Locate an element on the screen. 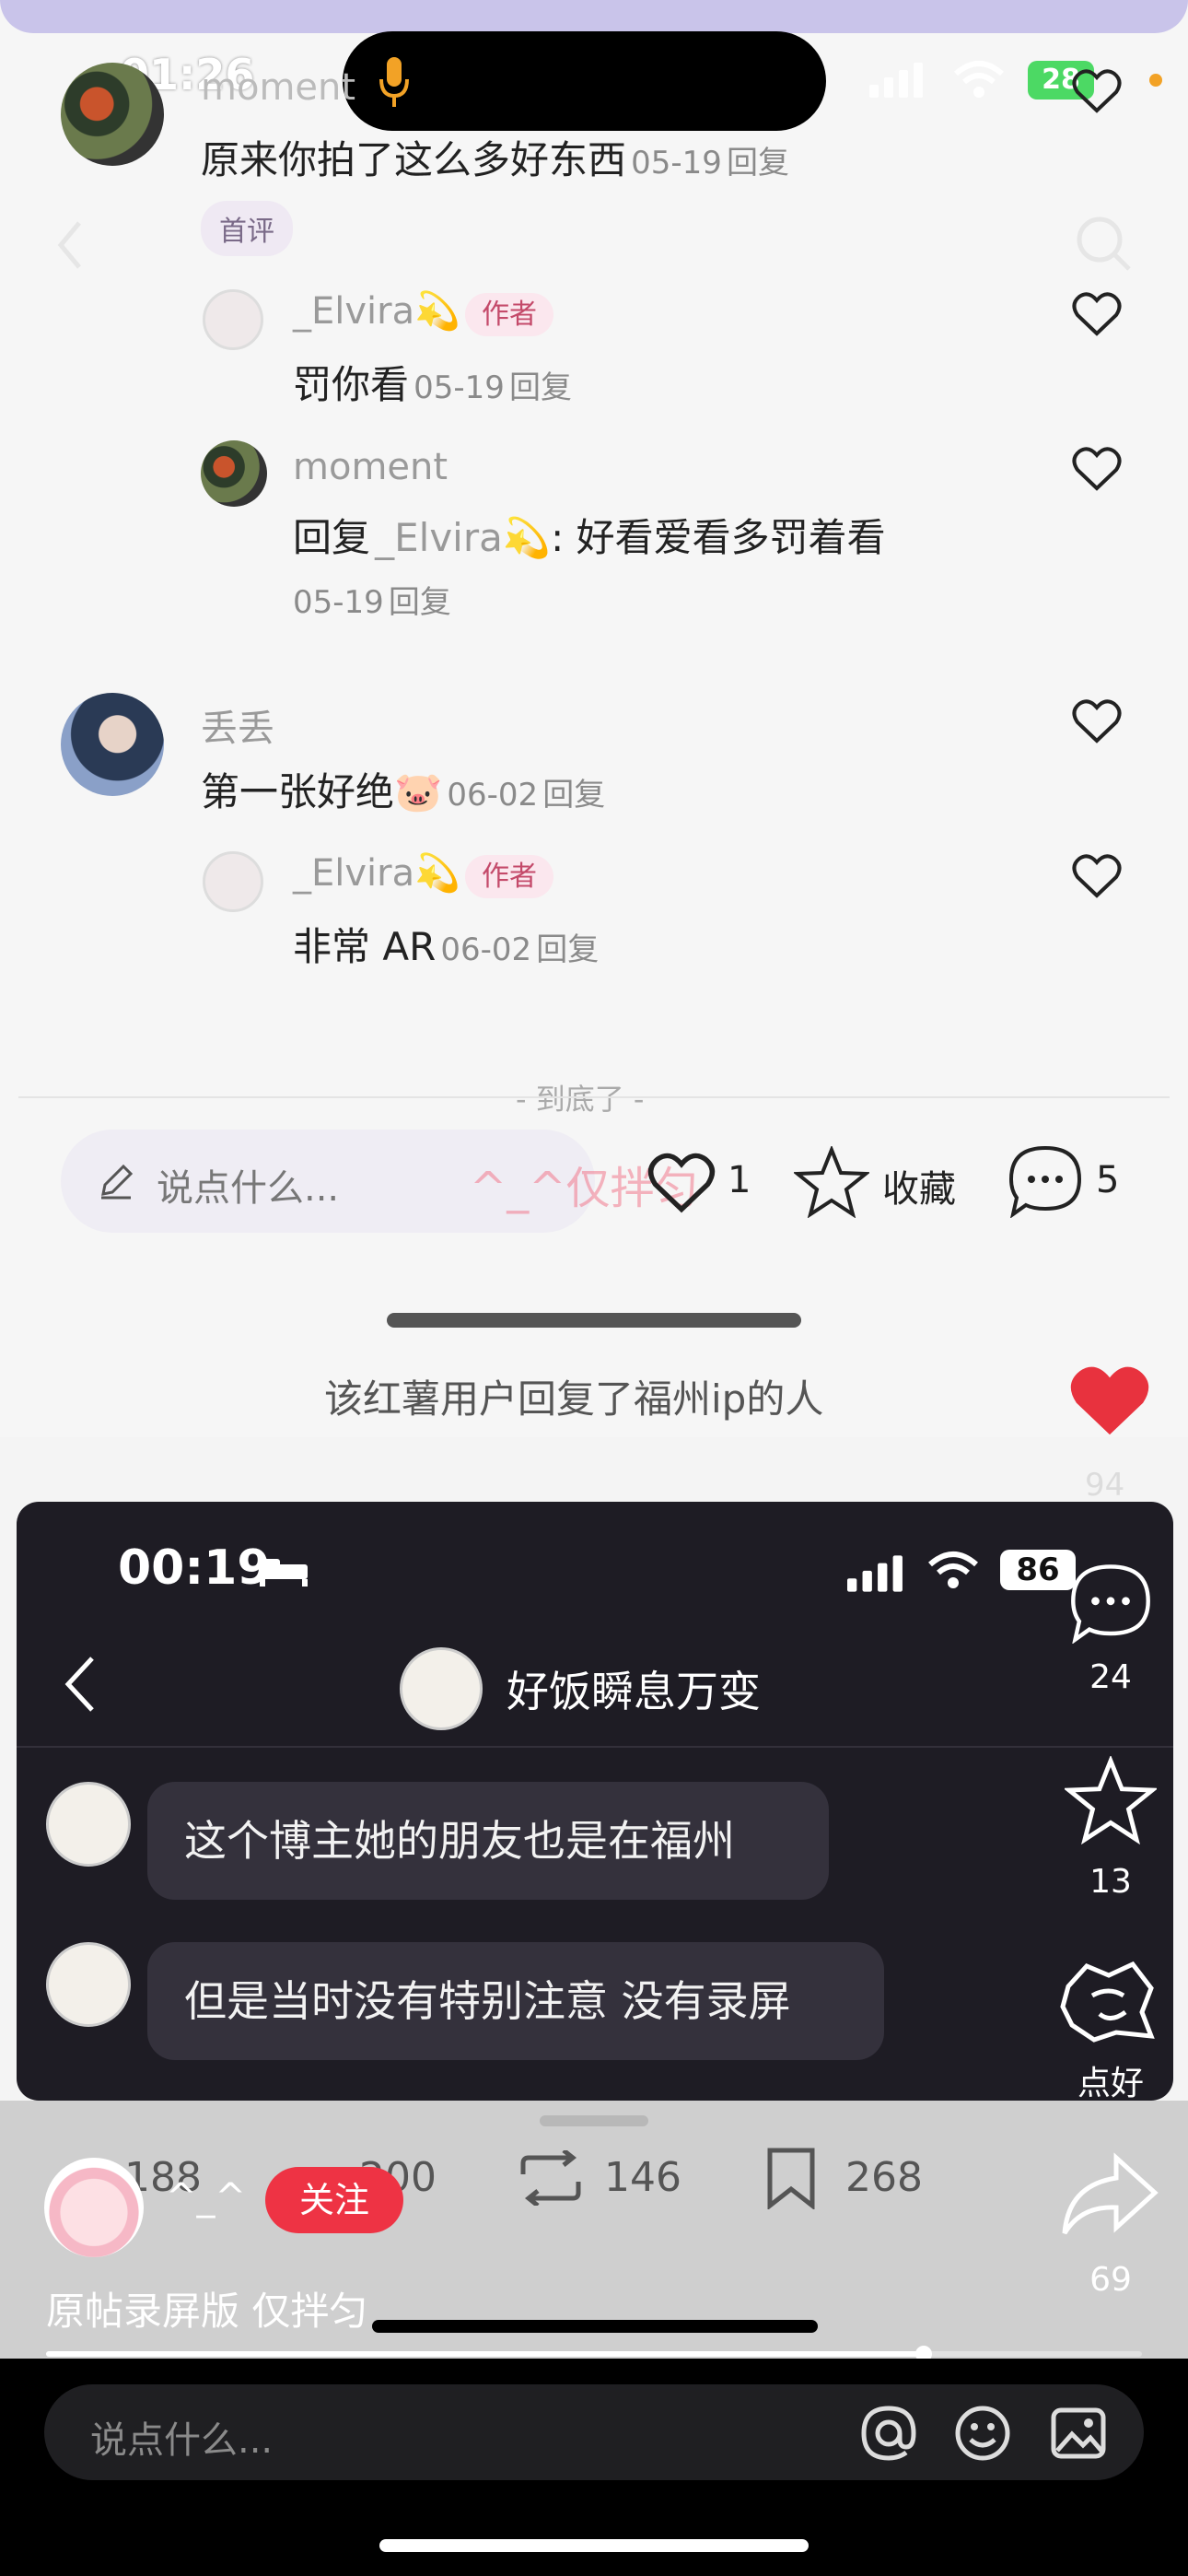 The width and height of the screenshot is (1188, 2576). reply-meta: 05-19 回复 is located at coordinates (372, 599).